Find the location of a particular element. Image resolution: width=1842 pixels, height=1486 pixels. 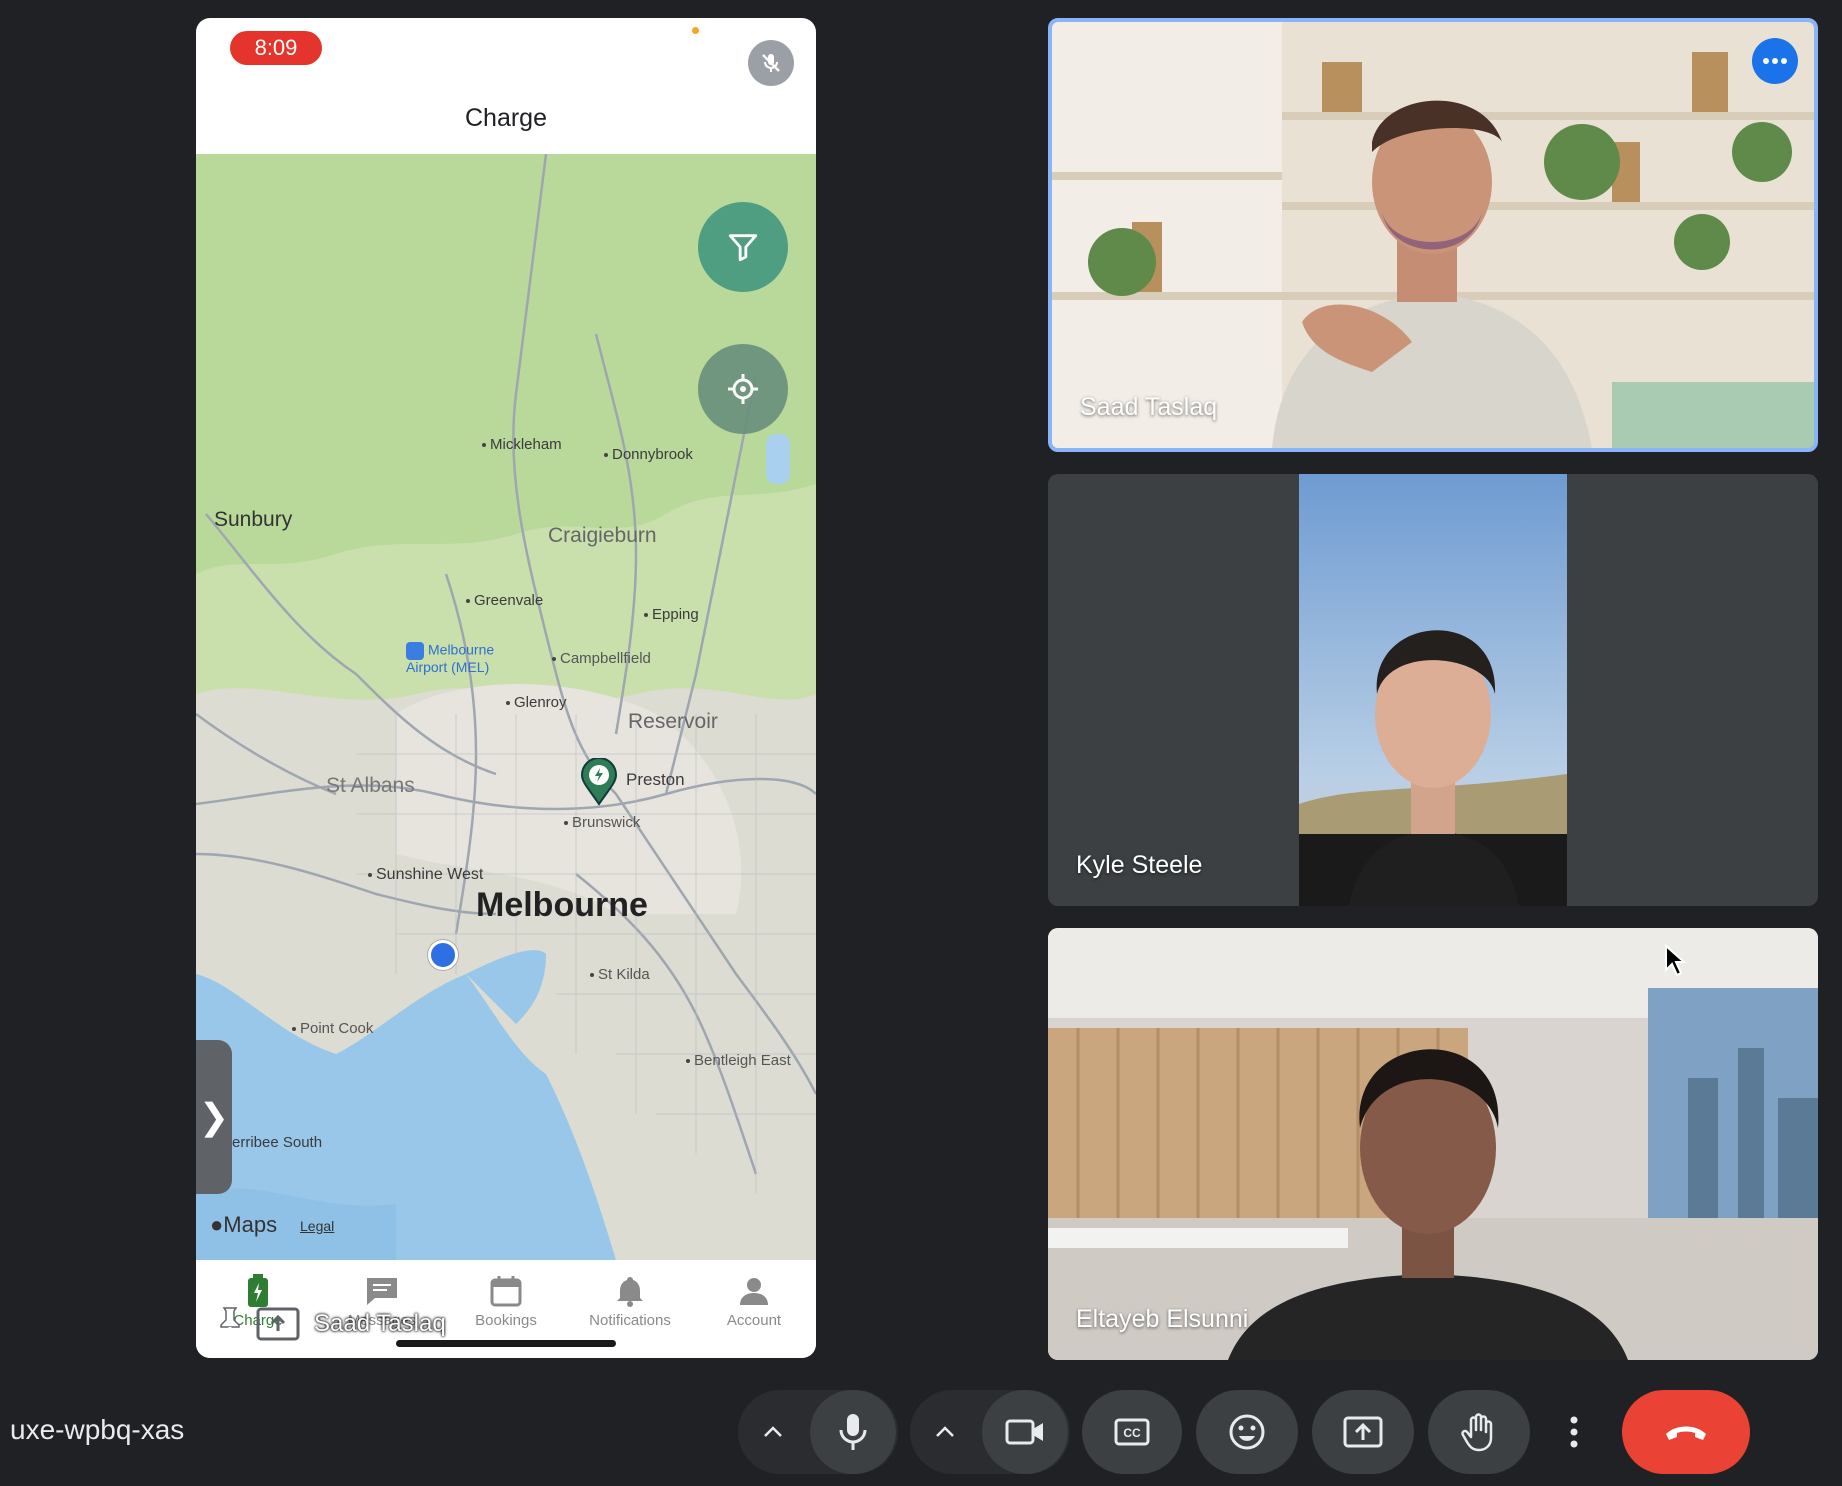

map-label-campbellfield: Campbellfield is located at coordinates (601, 658).